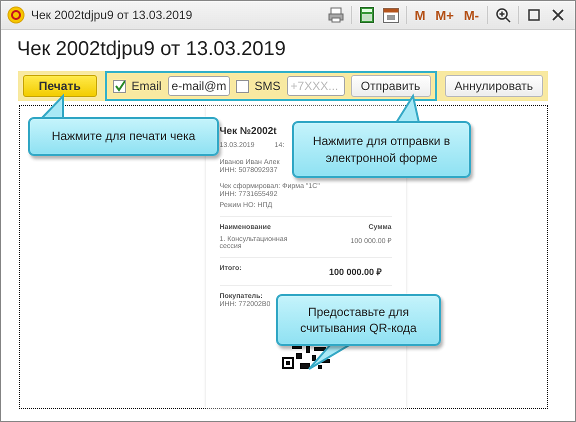 The image size is (576, 422). I want to click on callout-tooltip: Нажмите для печати чека, so click(123, 136).